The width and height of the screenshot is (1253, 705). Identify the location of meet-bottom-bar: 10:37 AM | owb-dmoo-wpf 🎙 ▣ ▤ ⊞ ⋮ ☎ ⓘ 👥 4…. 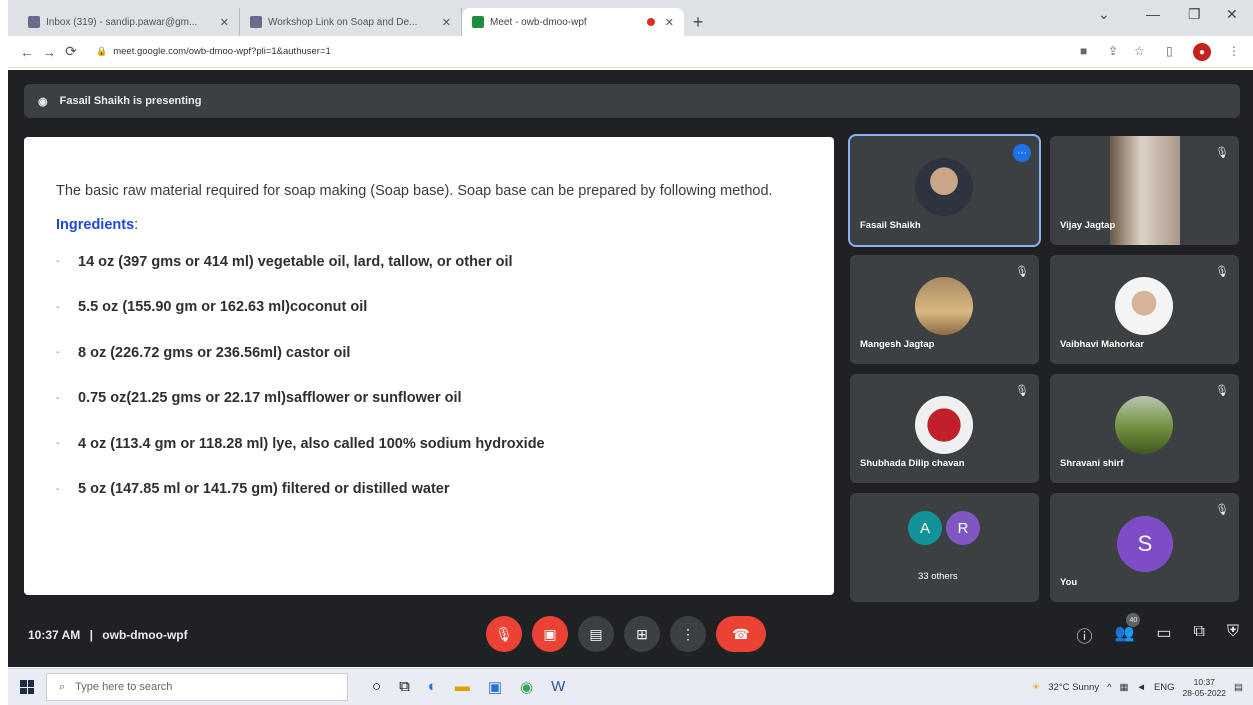
(630, 635).